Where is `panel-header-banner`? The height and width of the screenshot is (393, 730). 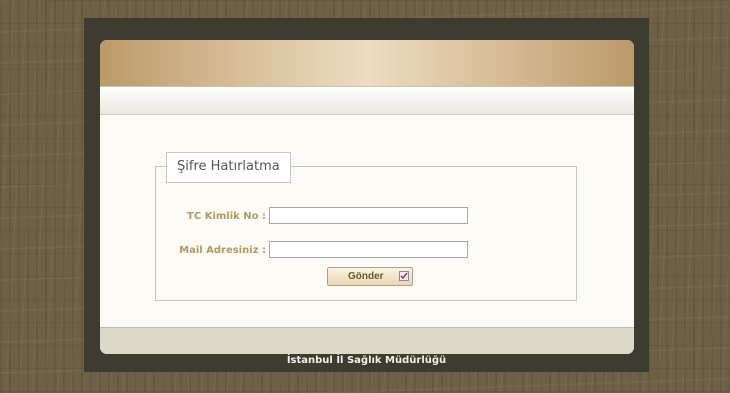
panel-header-banner is located at coordinates (367, 63).